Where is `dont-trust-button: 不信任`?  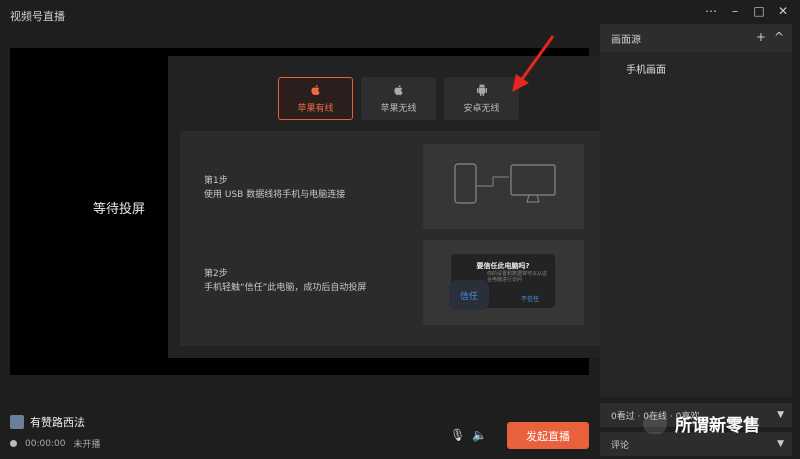
dont-trust-button: 不信任 is located at coordinates (529, 299).